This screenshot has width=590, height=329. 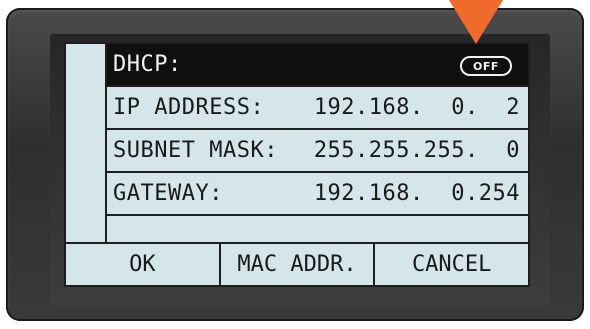 What do you see at coordinates (450, 264) in the screenshot?
I see `cancel-button: CANCEL` at bounding box center [450, 264].